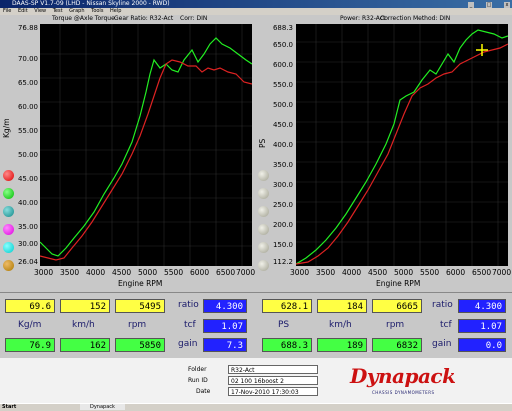 This screenshot has height=411, width=512. What do you see at coordinates (198, 380) in the screenshot?
I see `runid-label: Run ID` at bounding box center [198, 380].